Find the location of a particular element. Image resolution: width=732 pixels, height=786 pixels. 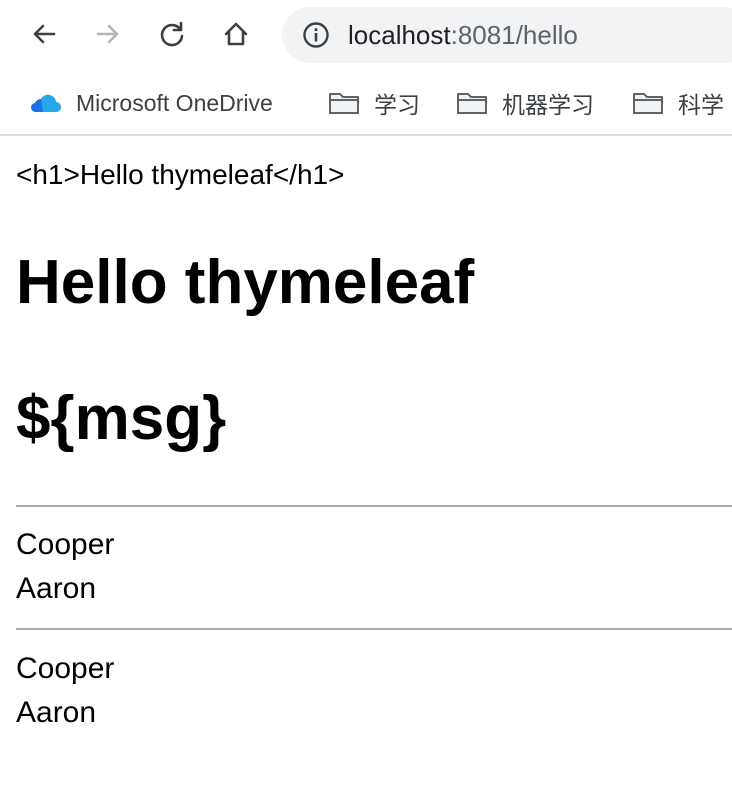

bookmark-label: Microsoft OneDrive is located at coordinates (174, 102).